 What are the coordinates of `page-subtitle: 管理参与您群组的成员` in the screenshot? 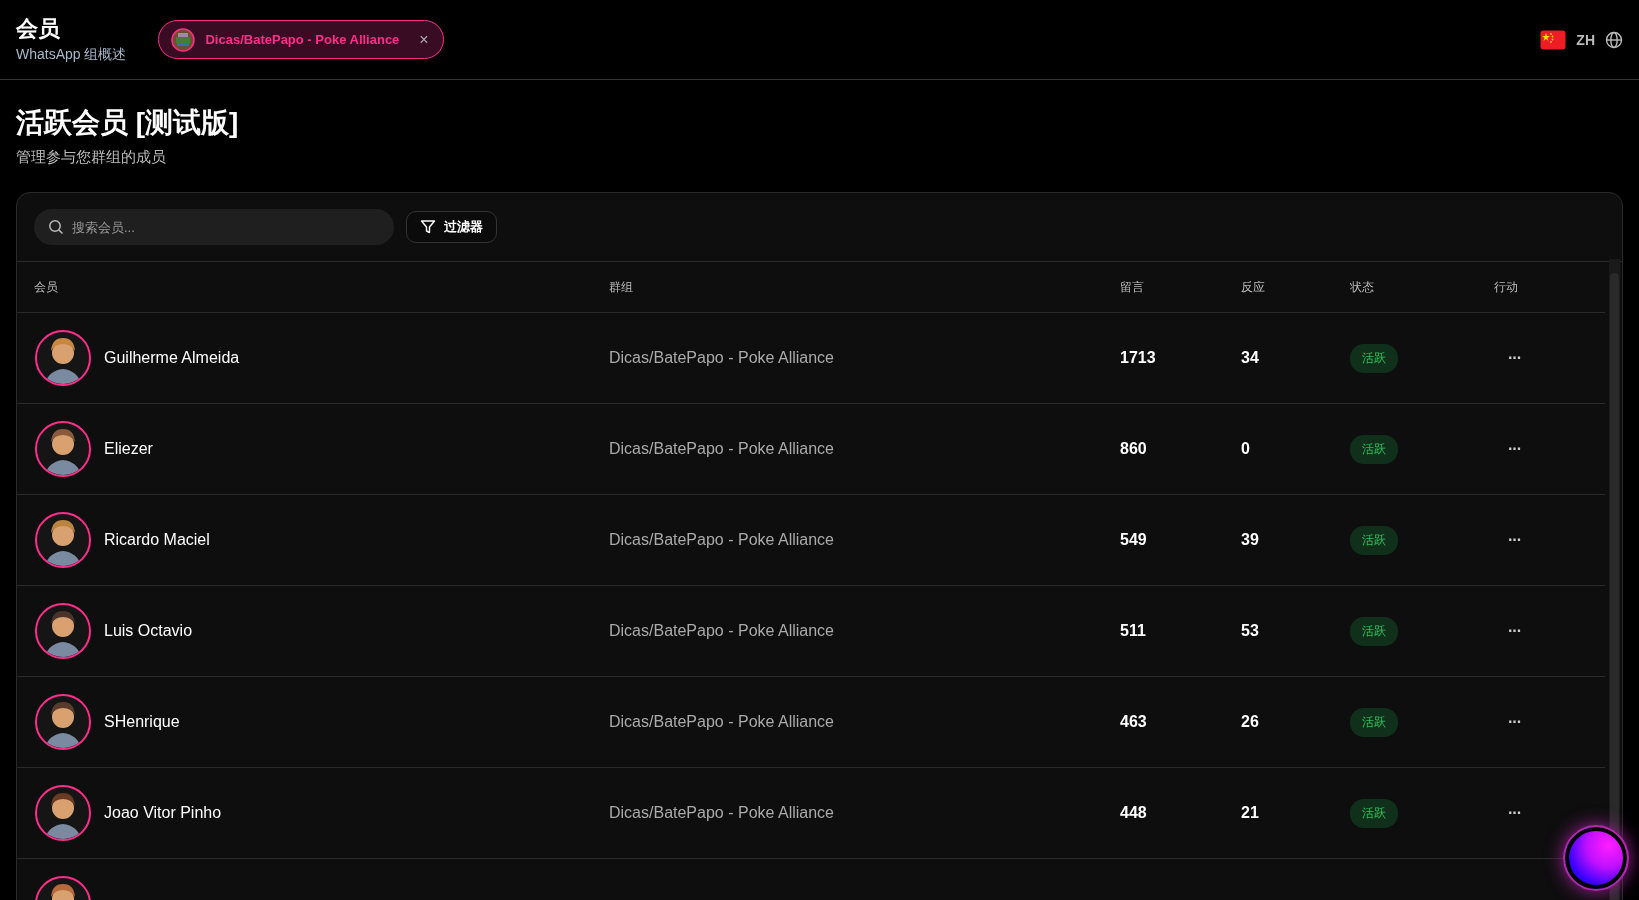 It's located at (91, 157).